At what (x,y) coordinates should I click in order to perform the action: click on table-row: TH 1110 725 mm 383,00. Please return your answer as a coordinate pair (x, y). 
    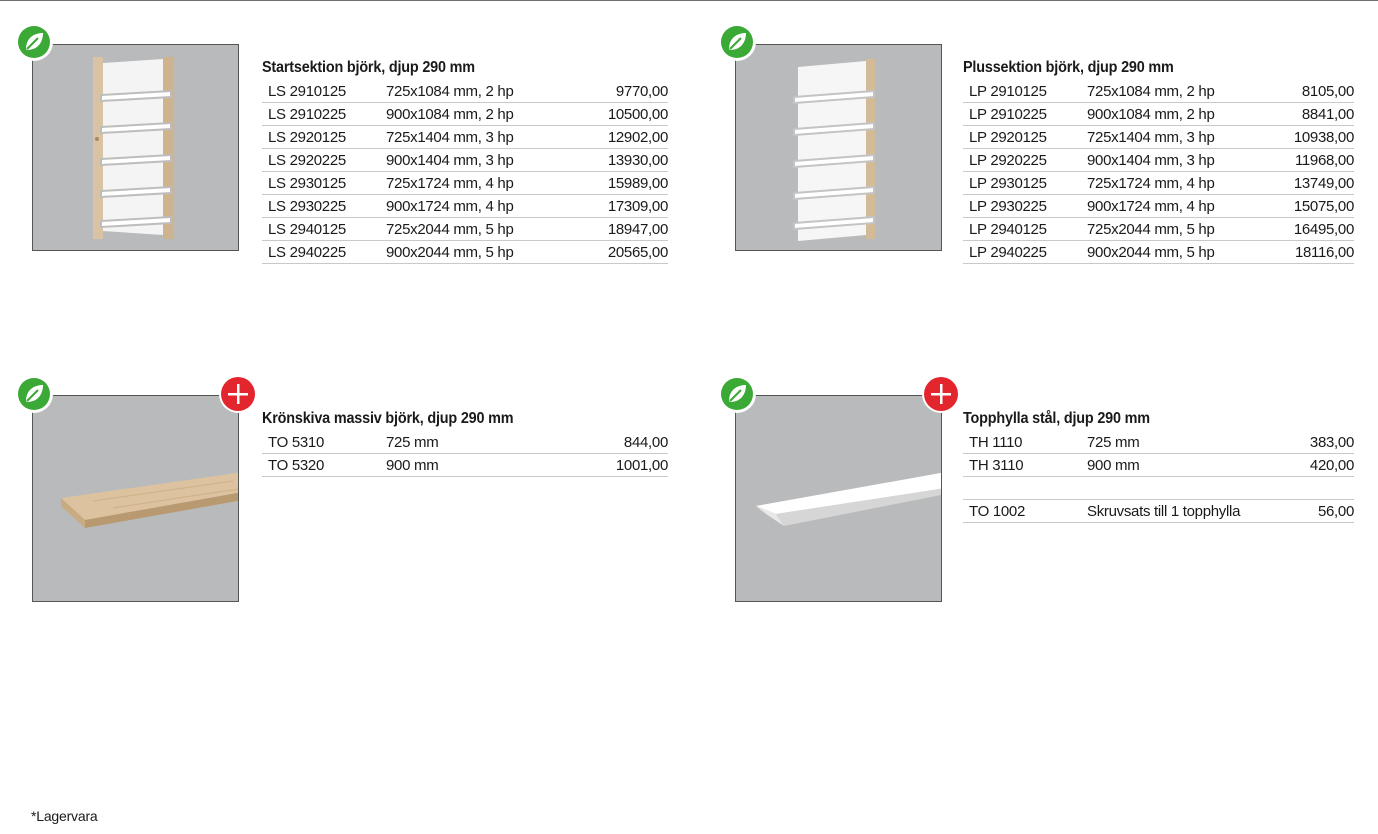
    Looking at the image, I should click on (1158, 442).